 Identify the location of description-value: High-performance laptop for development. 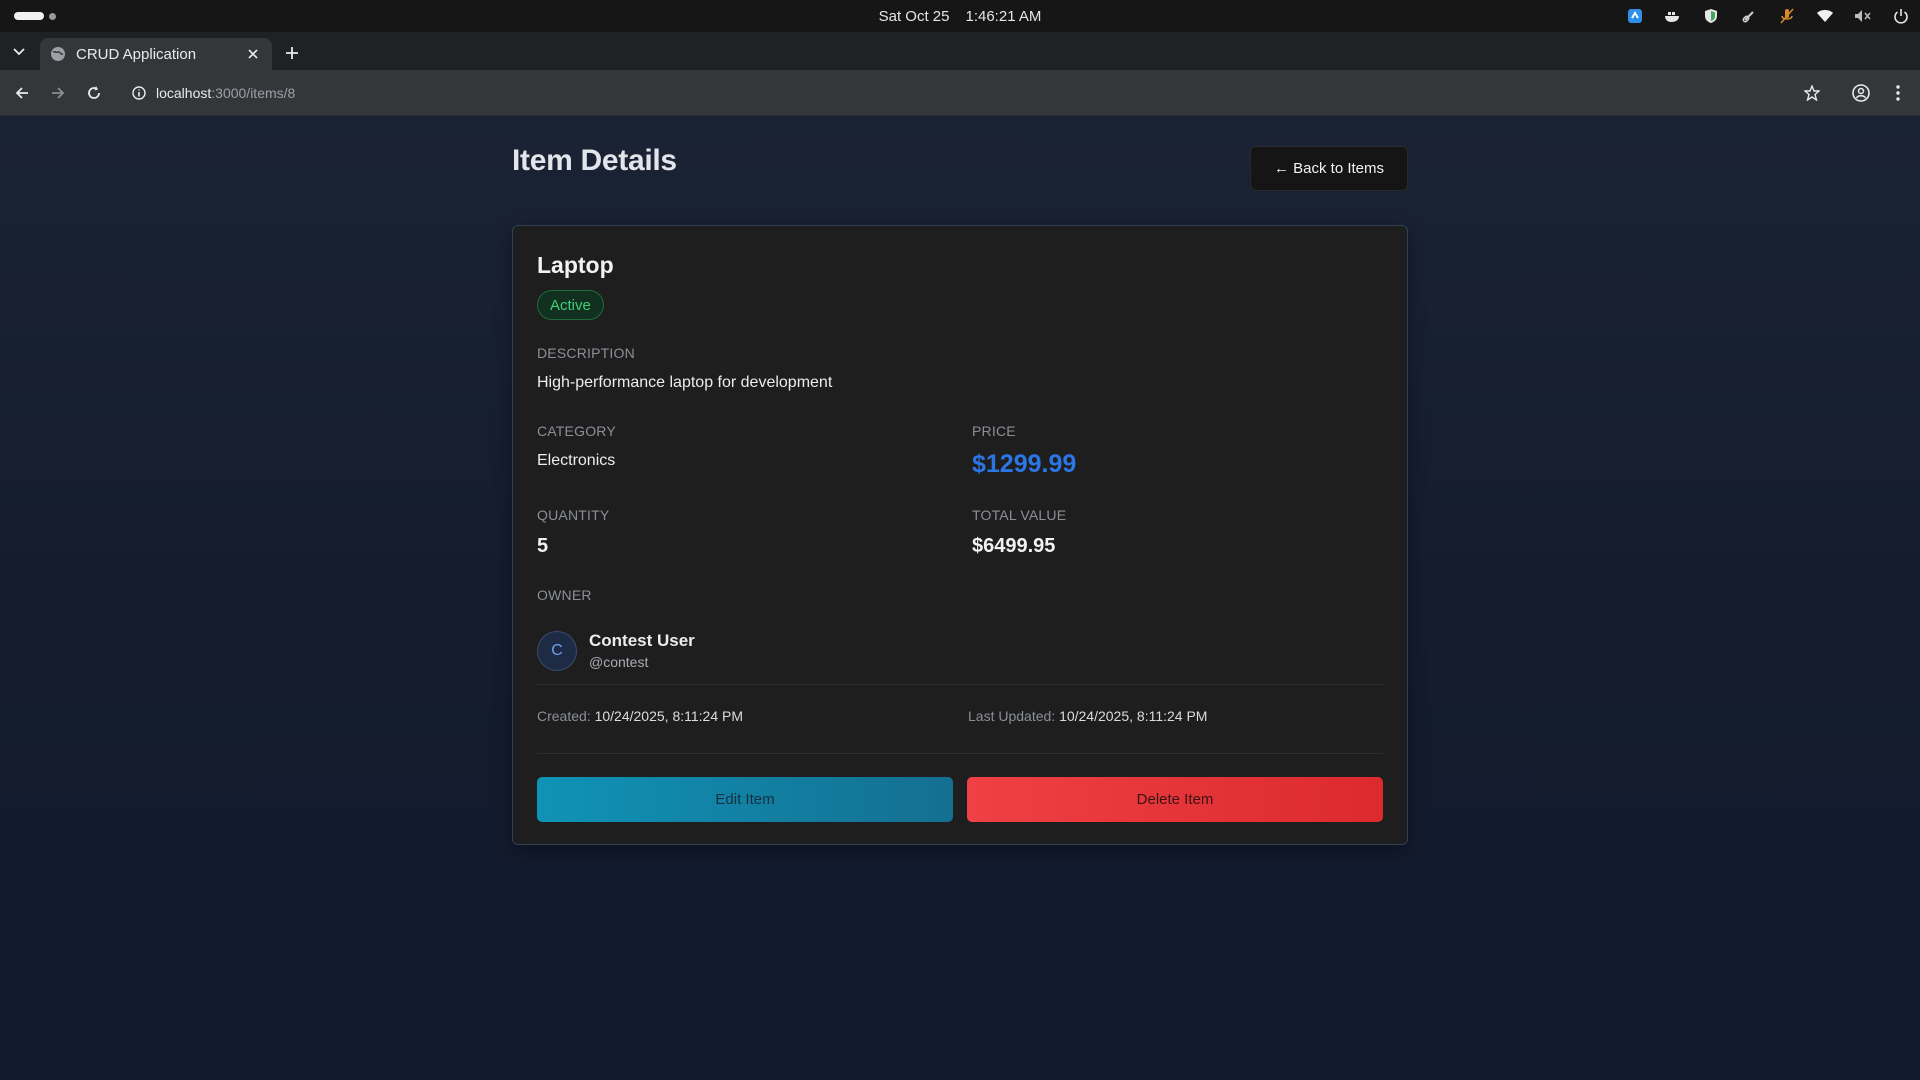
(685, 382).